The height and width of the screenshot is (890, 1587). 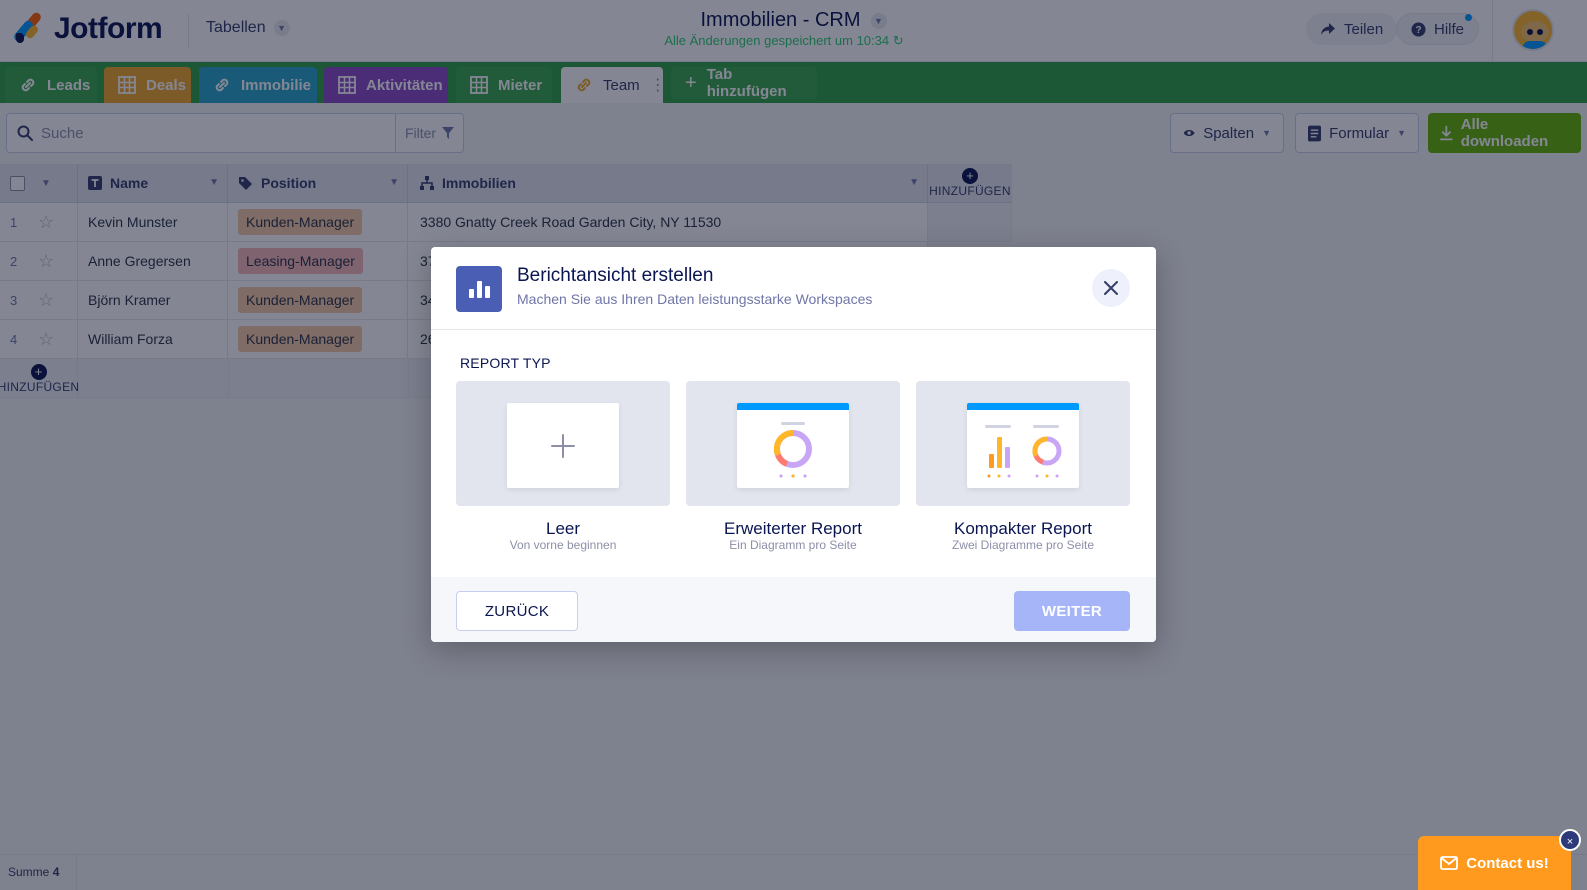 What do you see at coordinates (1449, 863) in the screenshot?
I see `mail-icon` at bounding box center [1449, 863].